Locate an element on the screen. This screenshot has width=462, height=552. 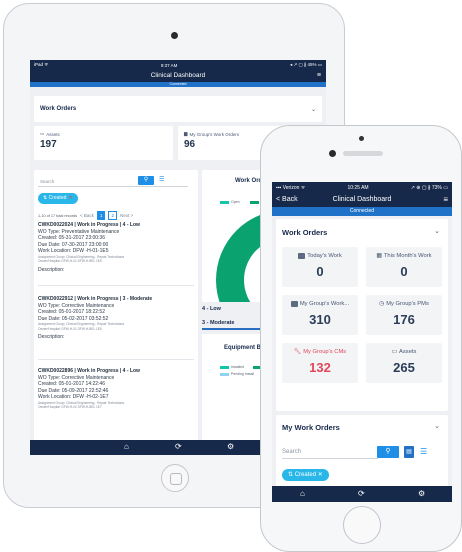
iphone-tab-bar: ⌂ ⟳ ⚙ is located at coordinates (362, 494).